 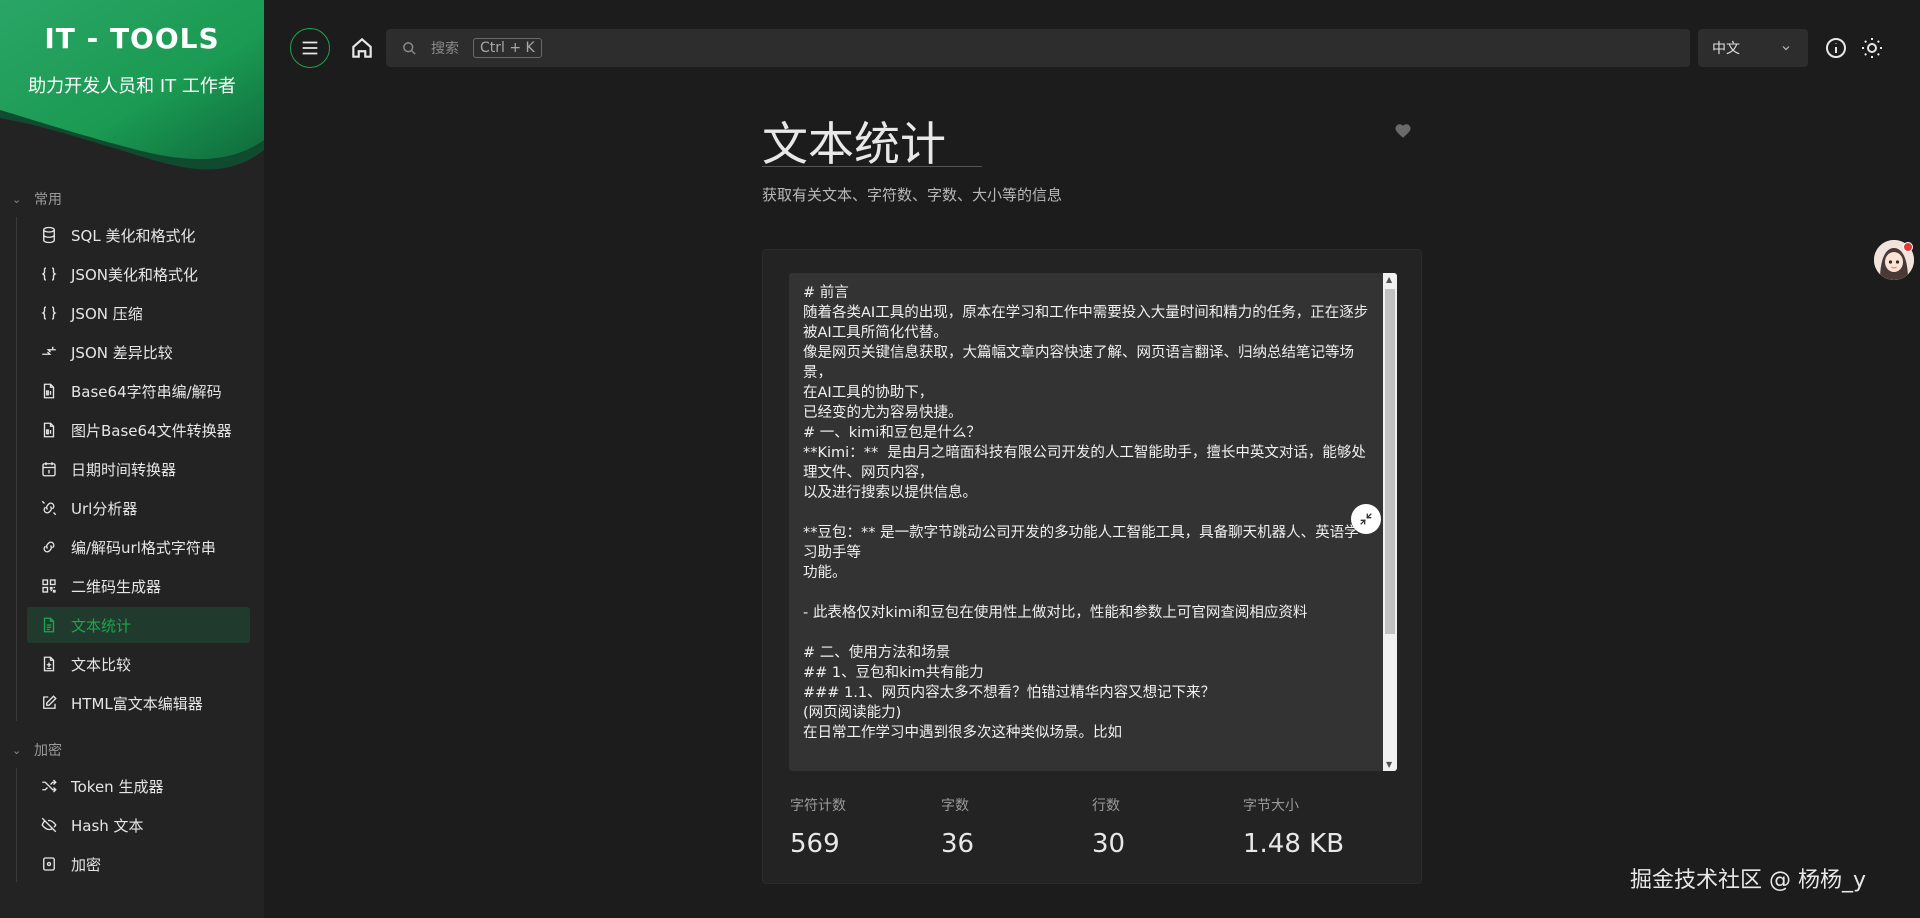 What do you see at coordinates (958, 844) in the screenshot?
I see `stat-value: 36` at bounding box center [958, 844].